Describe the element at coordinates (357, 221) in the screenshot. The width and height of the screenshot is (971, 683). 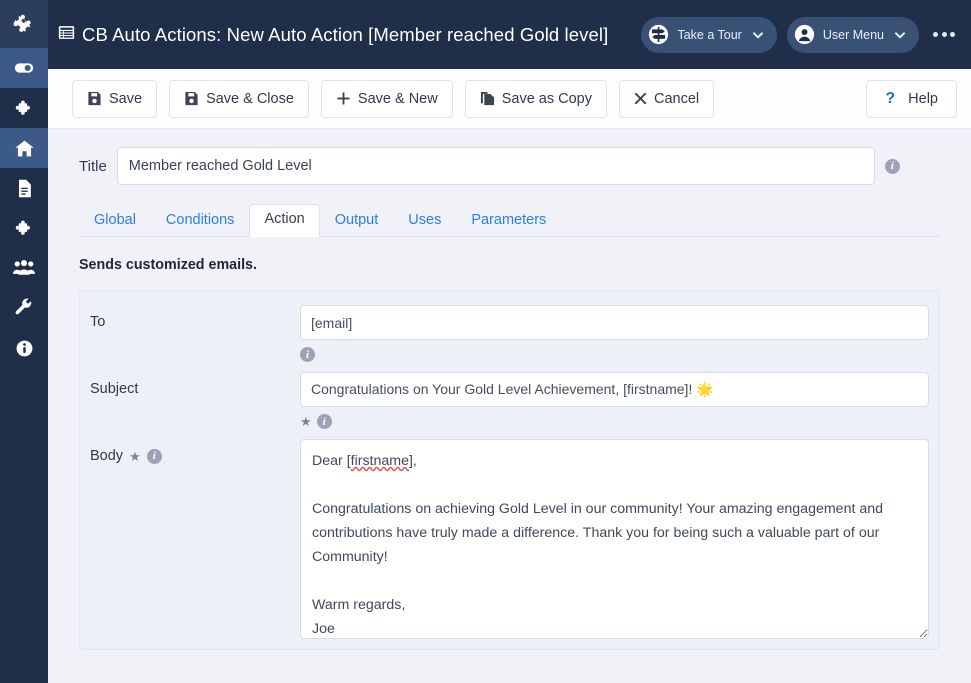
I see `tab-output: Output` at that location.